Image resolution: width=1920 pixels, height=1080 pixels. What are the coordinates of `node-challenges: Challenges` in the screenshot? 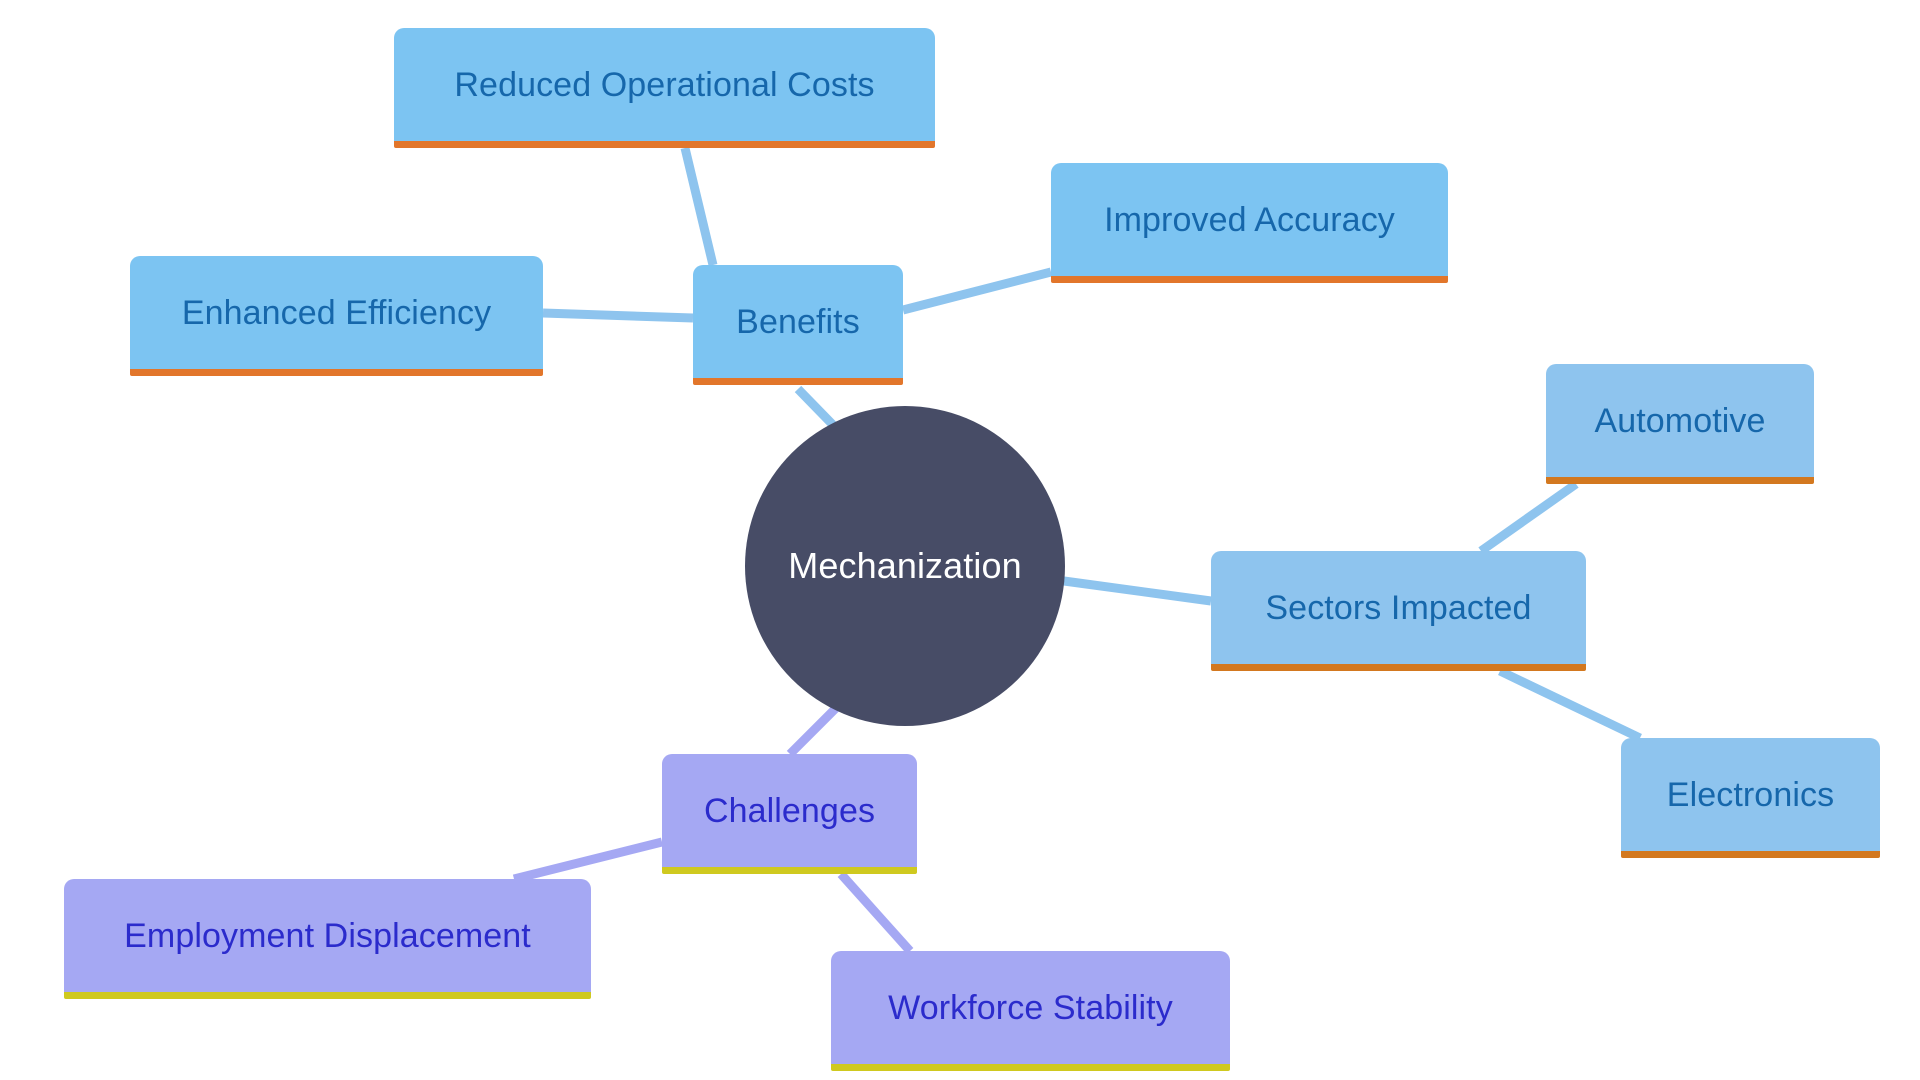 It's located at (789, 814).